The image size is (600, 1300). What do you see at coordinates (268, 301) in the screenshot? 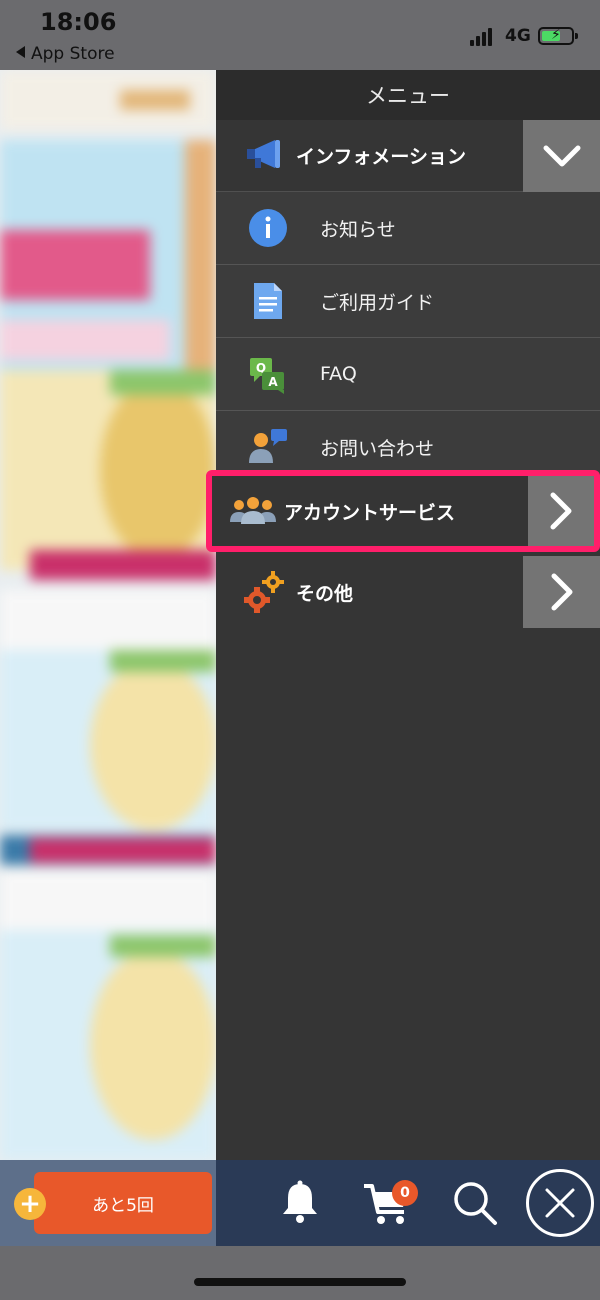
I see `document-icon` at bounding box center [268, 301].